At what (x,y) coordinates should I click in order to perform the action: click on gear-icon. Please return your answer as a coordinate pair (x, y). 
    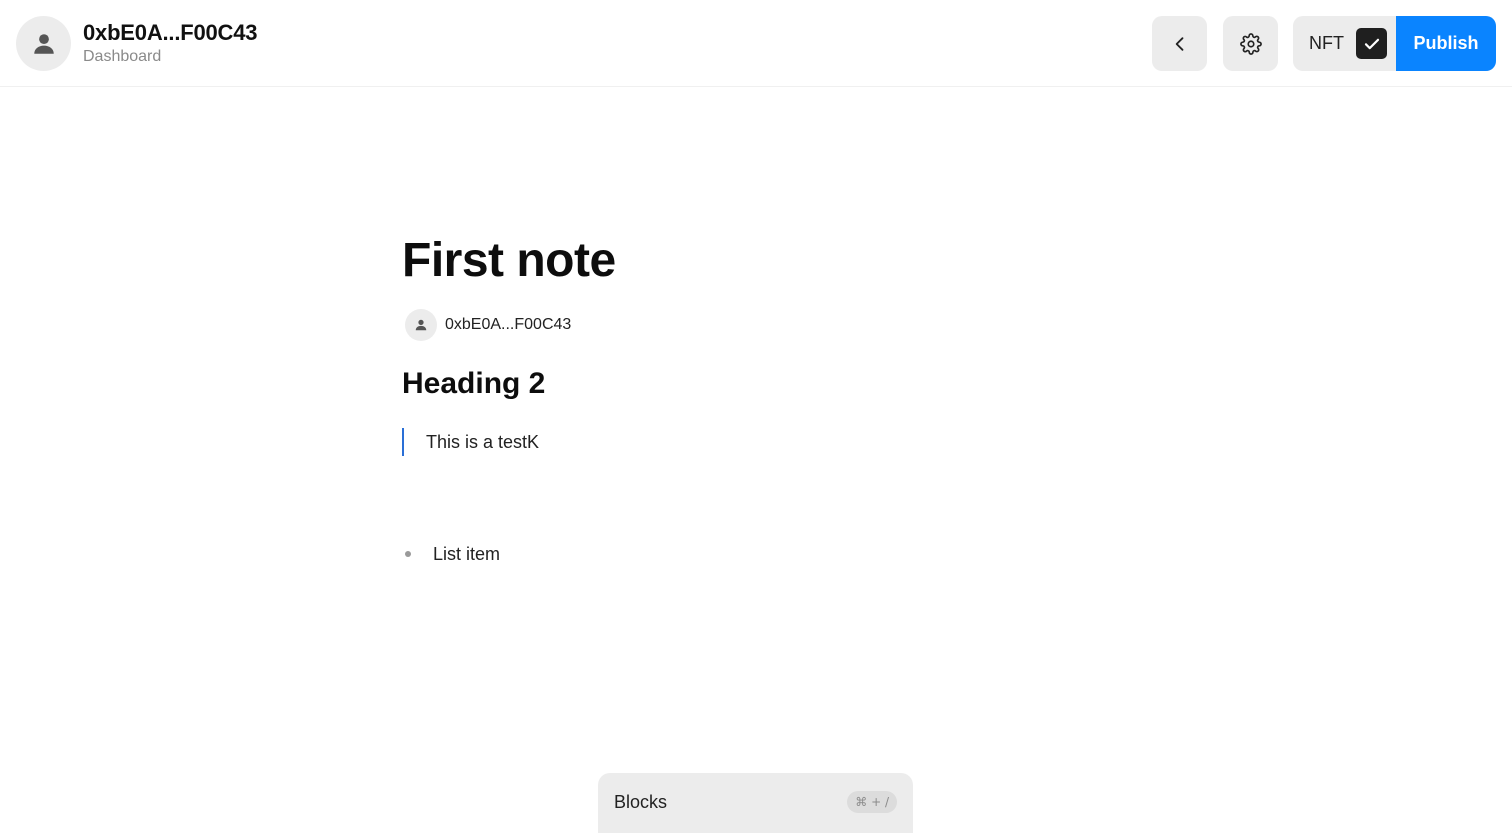
    Looking at the image, I should click on (1250, 43).